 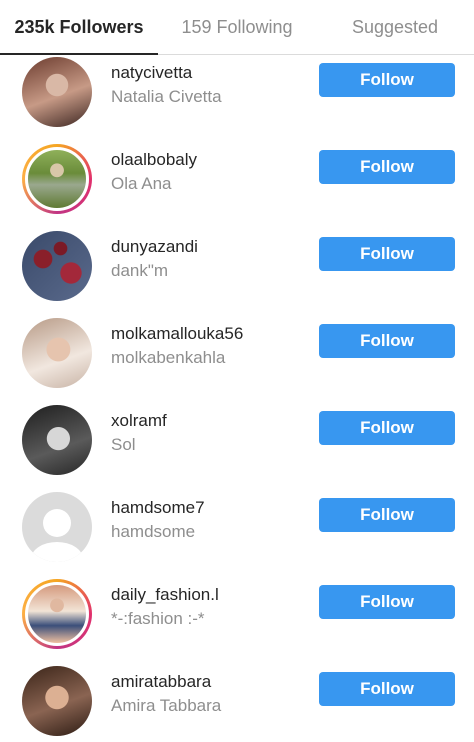 I want to click on full-name: Ola Ana, so click(x=141, y=183).